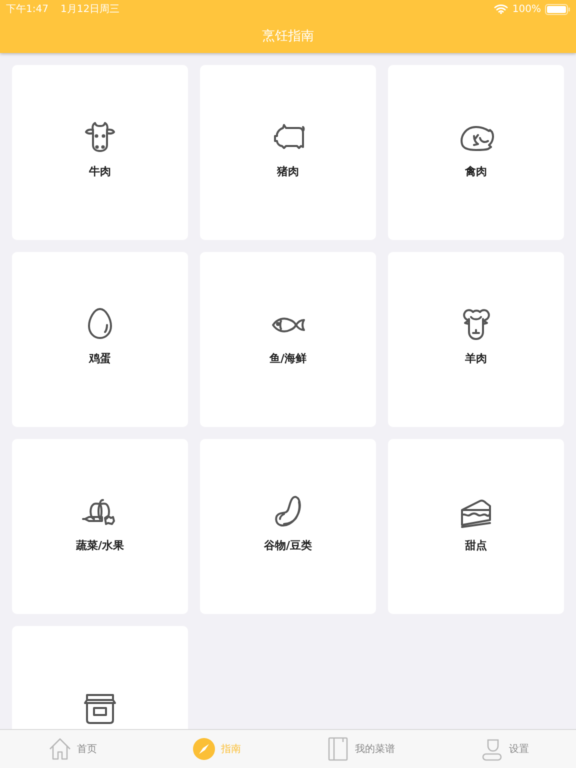  What do you see at coordinates (288, 171) in the screenshot?
I see `category-label: 猪肉` at bounding box center [288, 171].